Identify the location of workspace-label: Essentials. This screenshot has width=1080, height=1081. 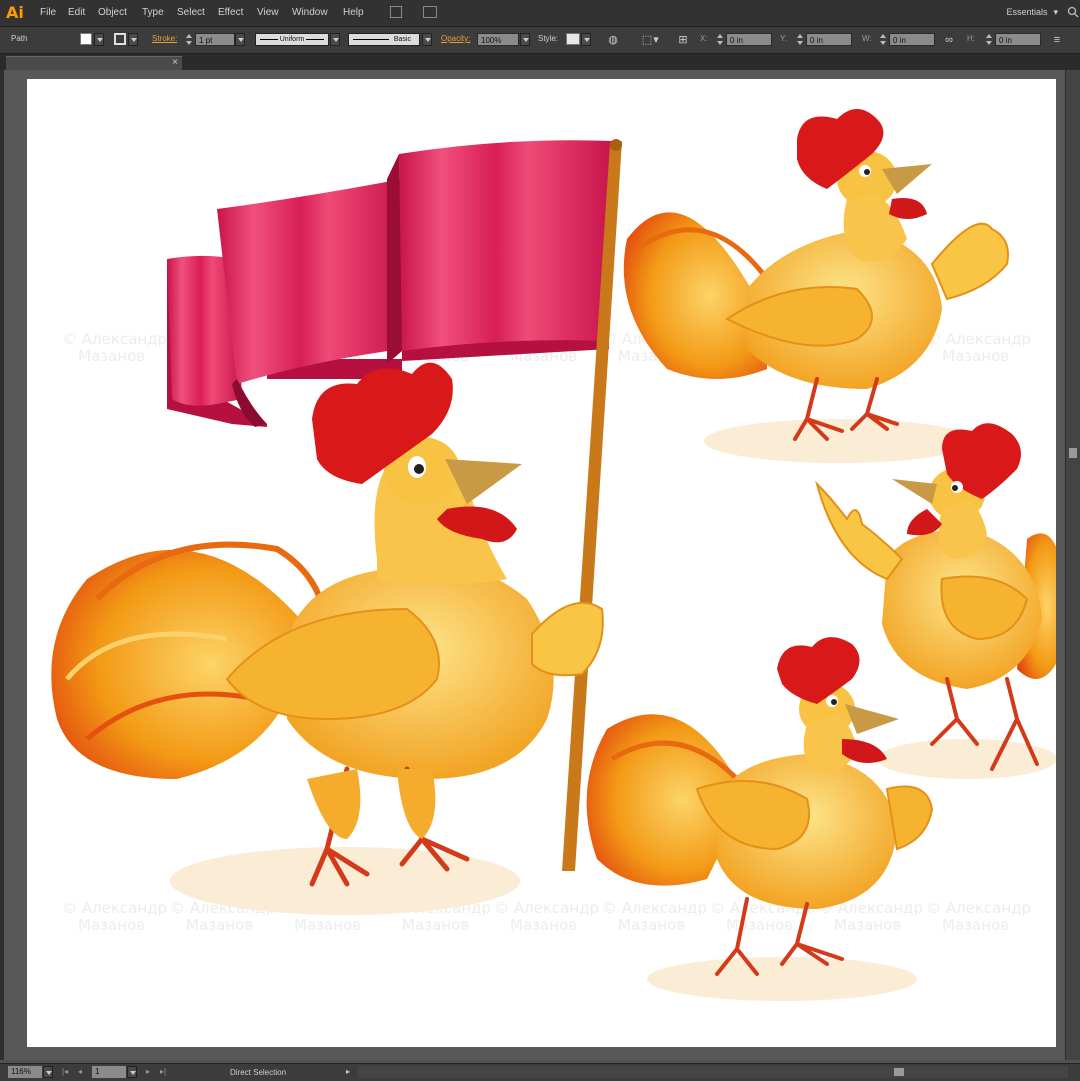
(1027, 12).